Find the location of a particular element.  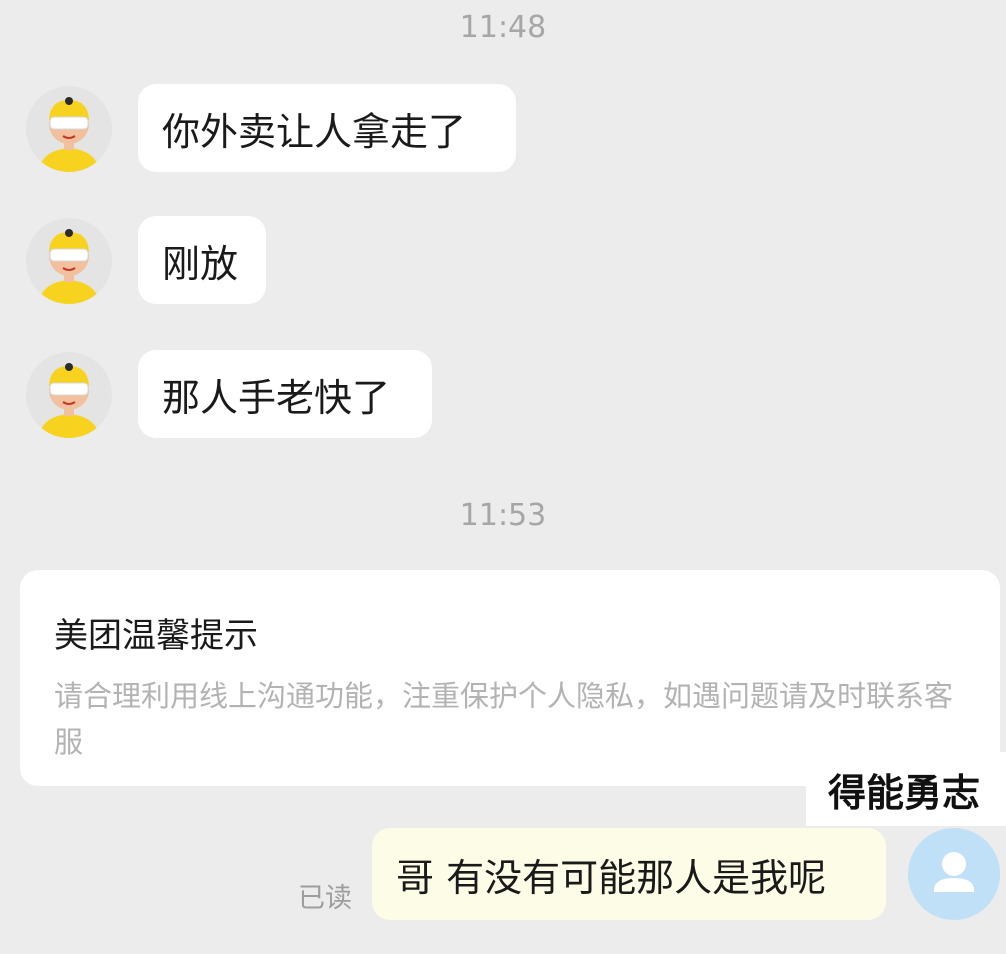

message-text: 你外卖让人拿走了 is located at coordinates (314, 131).